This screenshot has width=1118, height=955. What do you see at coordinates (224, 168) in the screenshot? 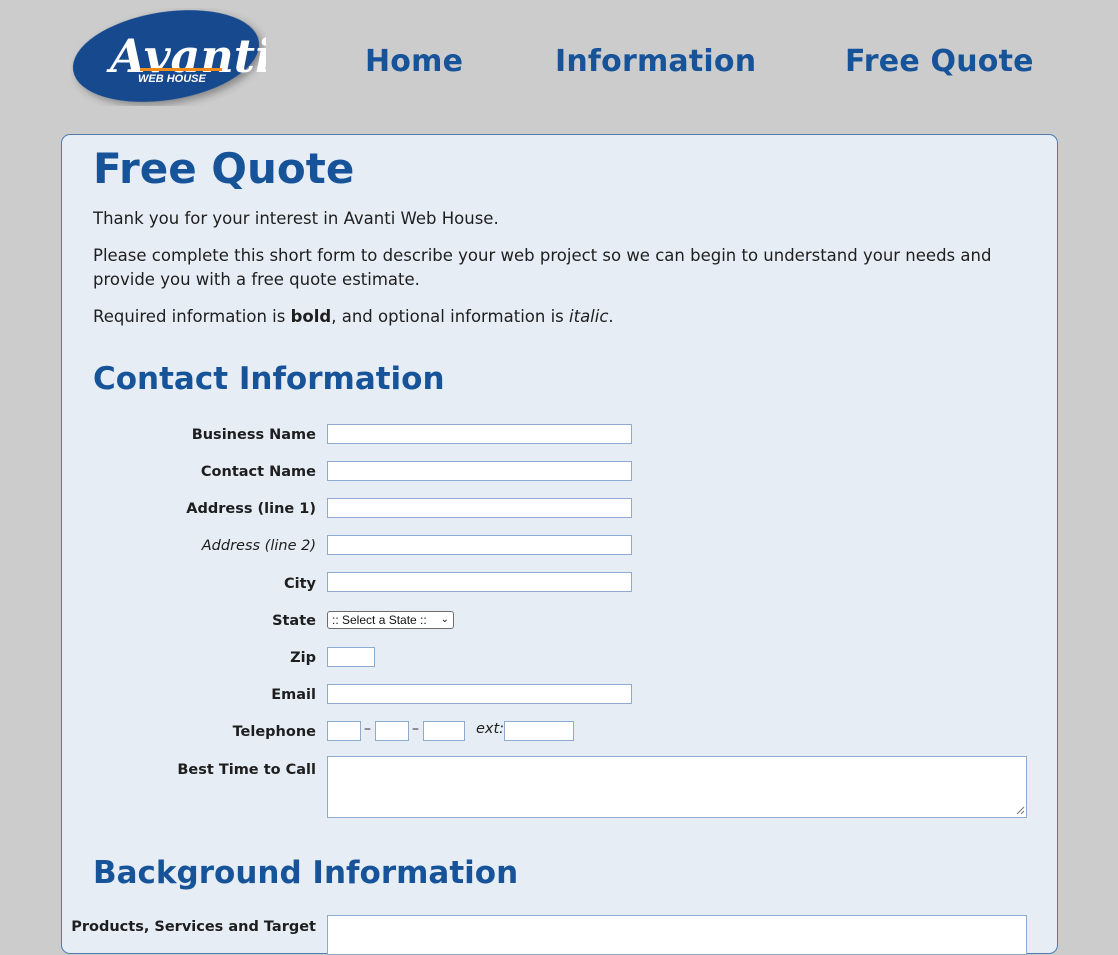
I see `page-title: Free Quote` at bounding box center [224, 168].